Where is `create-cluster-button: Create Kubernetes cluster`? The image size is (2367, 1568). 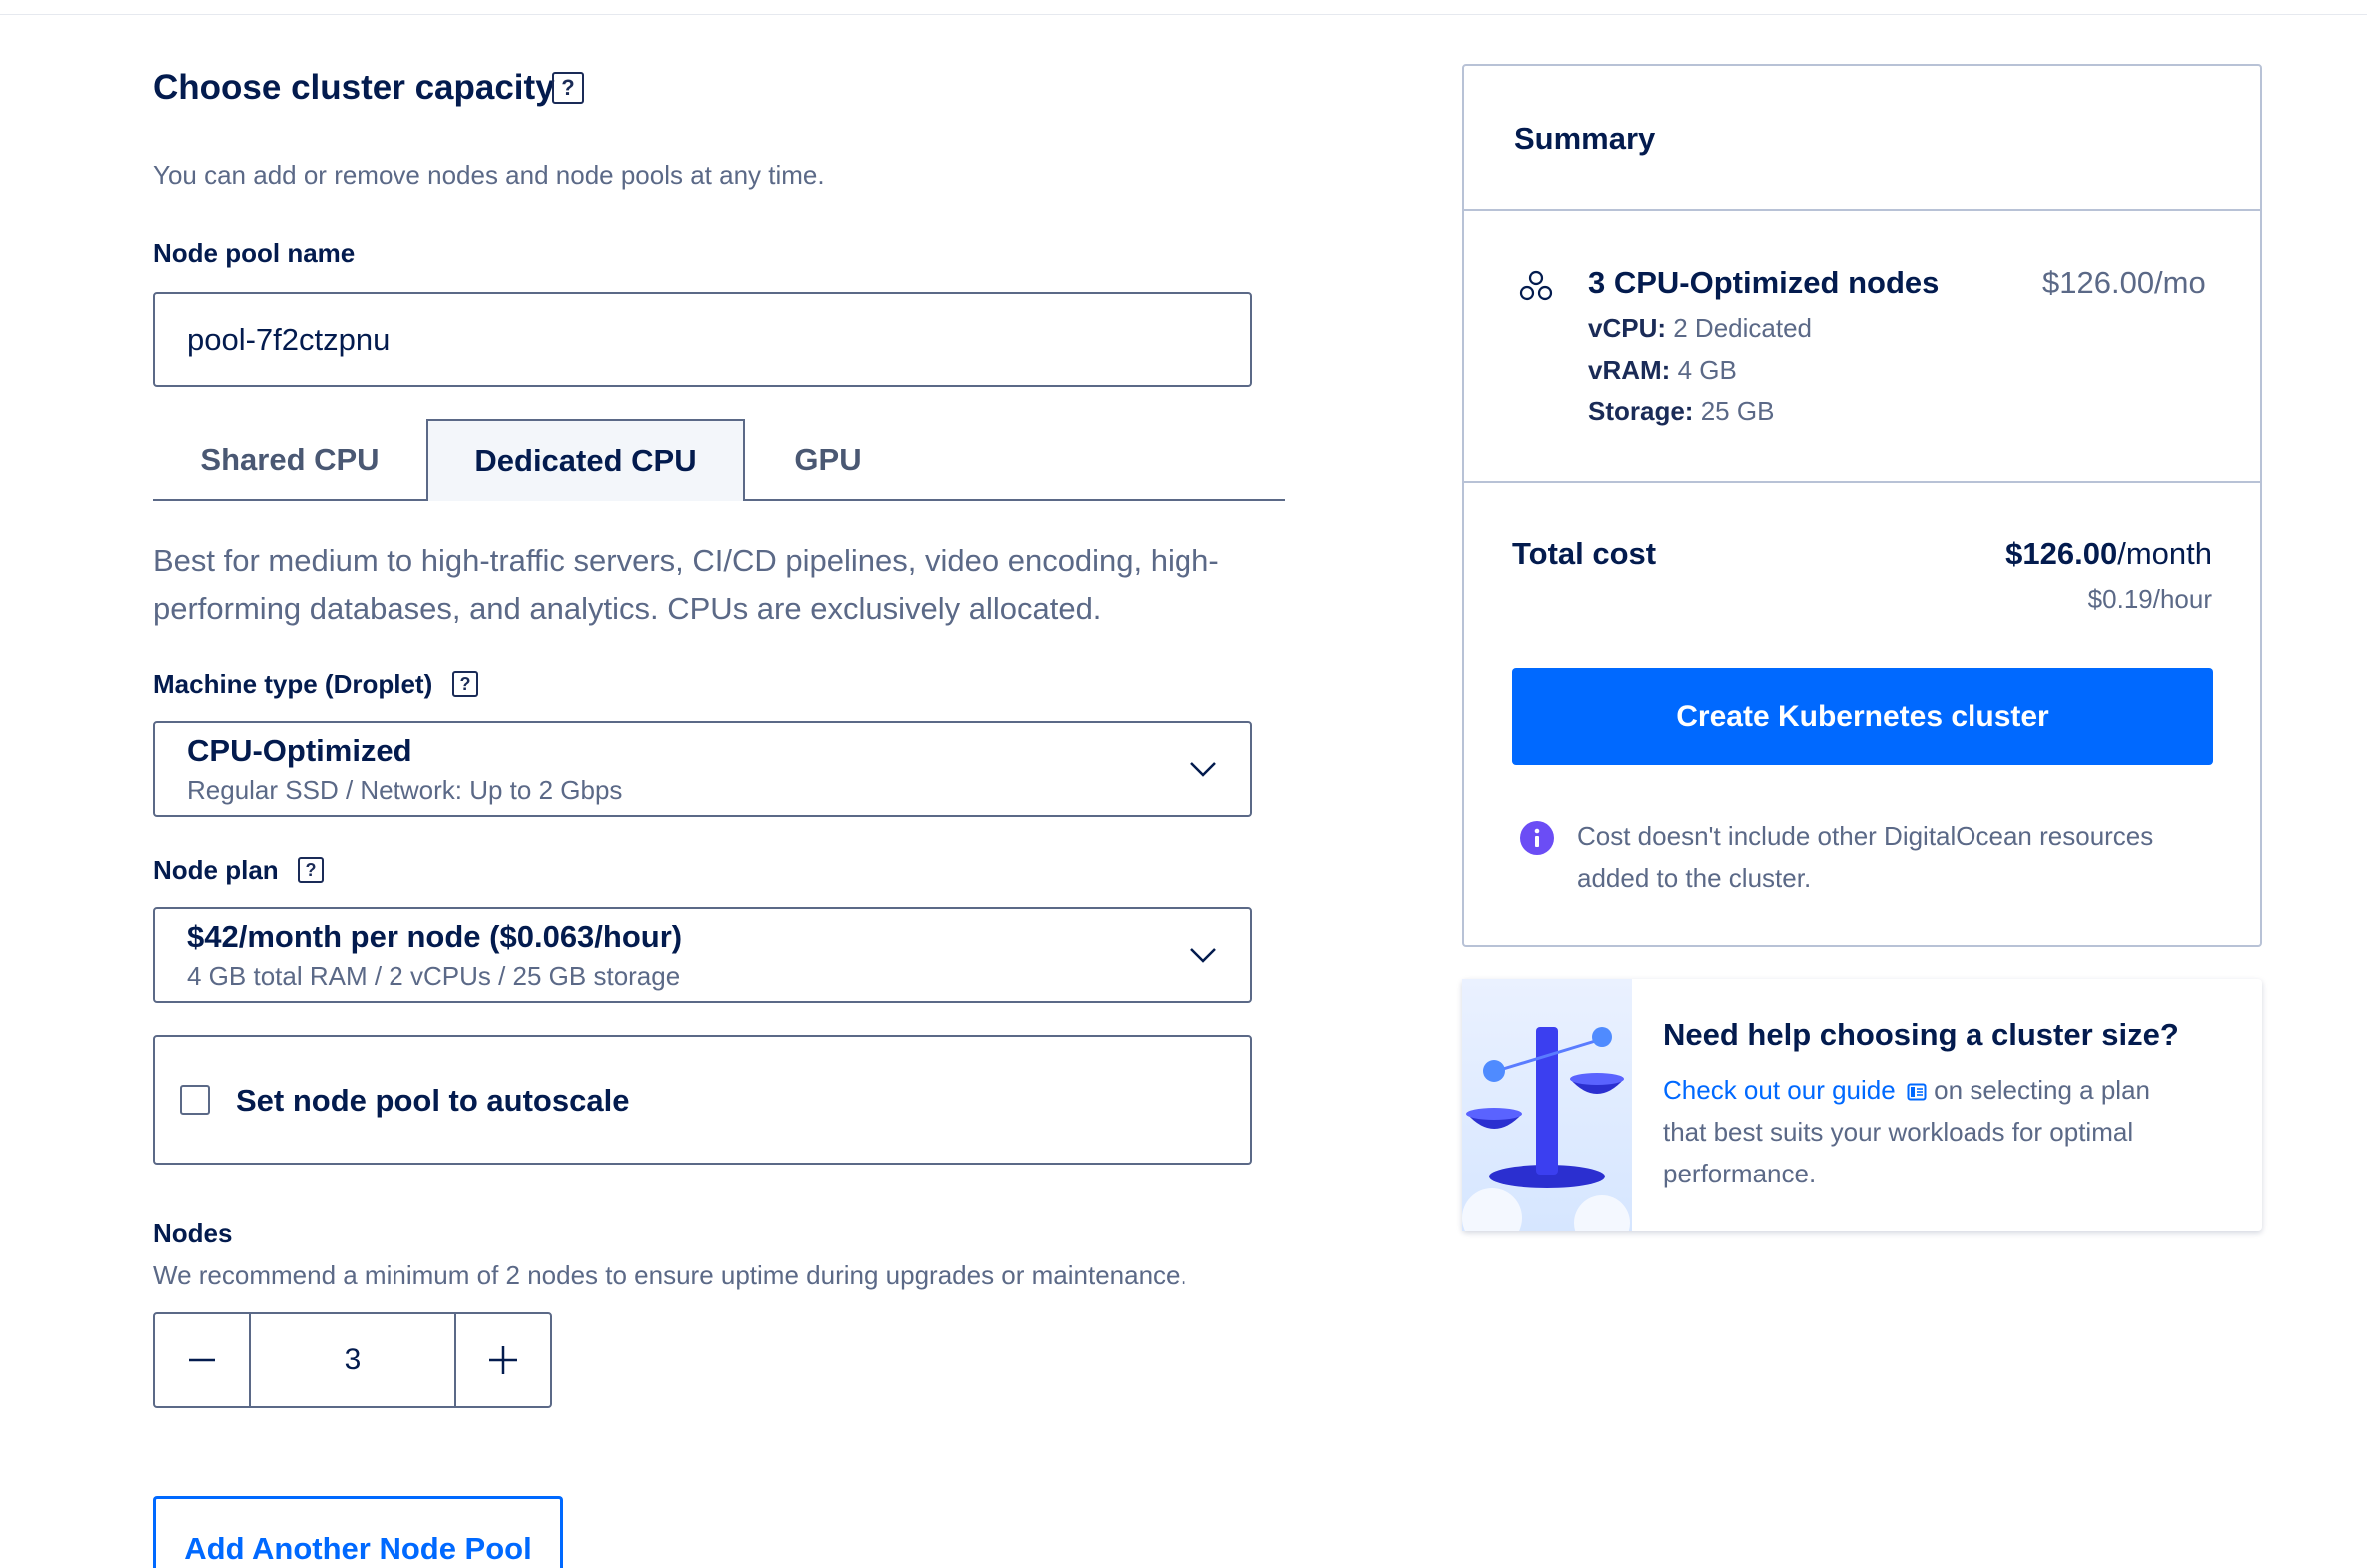 create-cluster-button: Create Kubernetes cluster is located at coordinates (1862, 716).